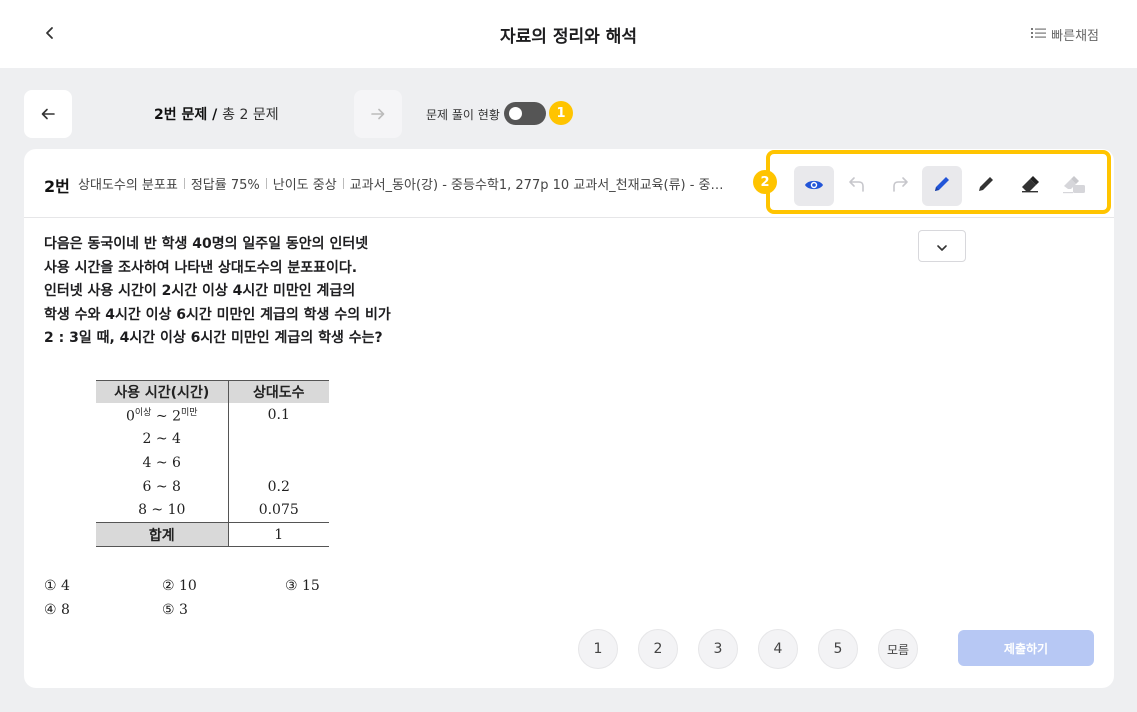 Image resolution: width=1137 pixels, height=712 pixels. I want to click on redo-icon, so click(900, 186).